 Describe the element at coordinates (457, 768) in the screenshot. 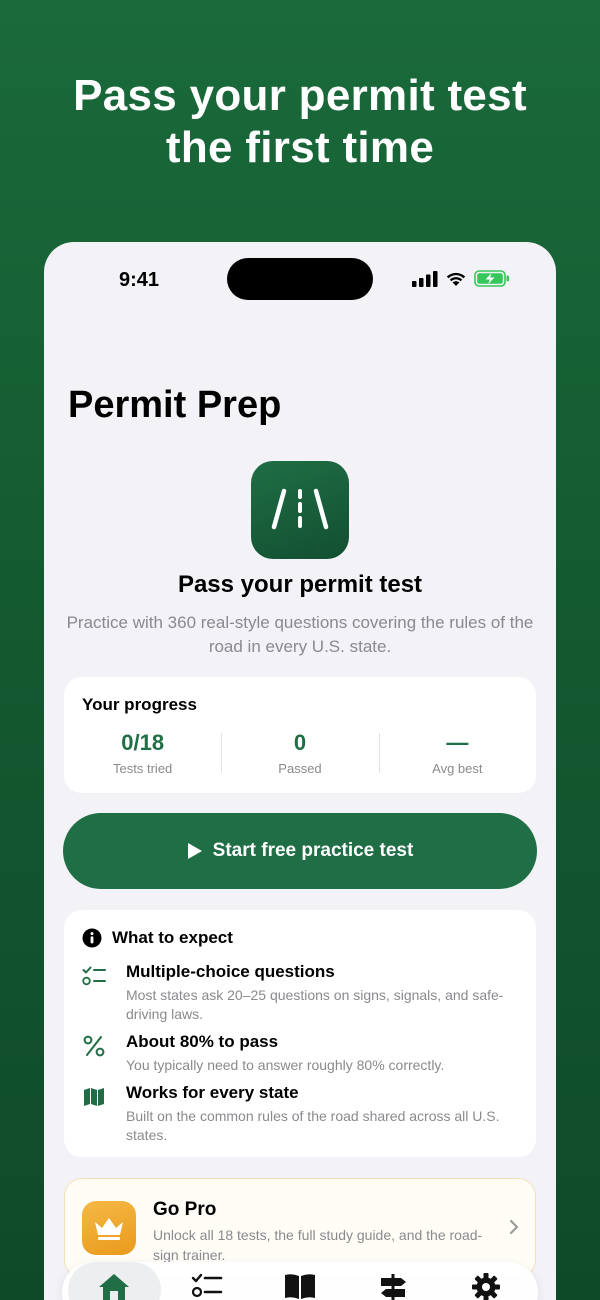

I see `stat-label: Avg best` at that location.